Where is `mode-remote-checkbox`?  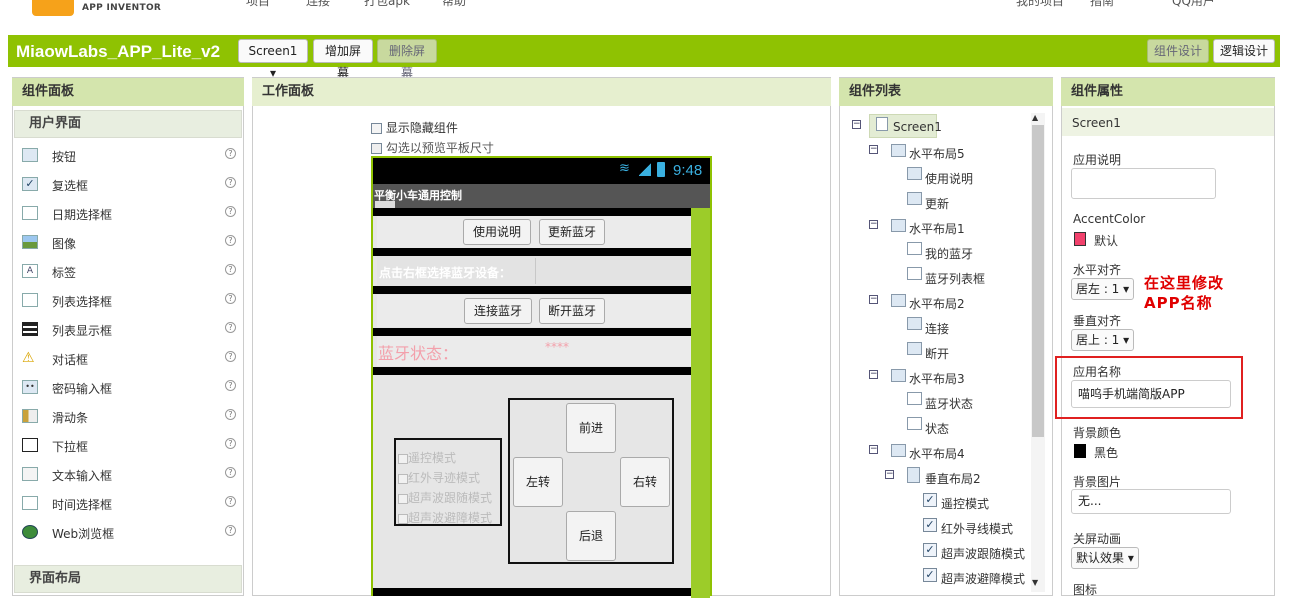 mode-remote-checkbox is located at coordinates (403, 458).